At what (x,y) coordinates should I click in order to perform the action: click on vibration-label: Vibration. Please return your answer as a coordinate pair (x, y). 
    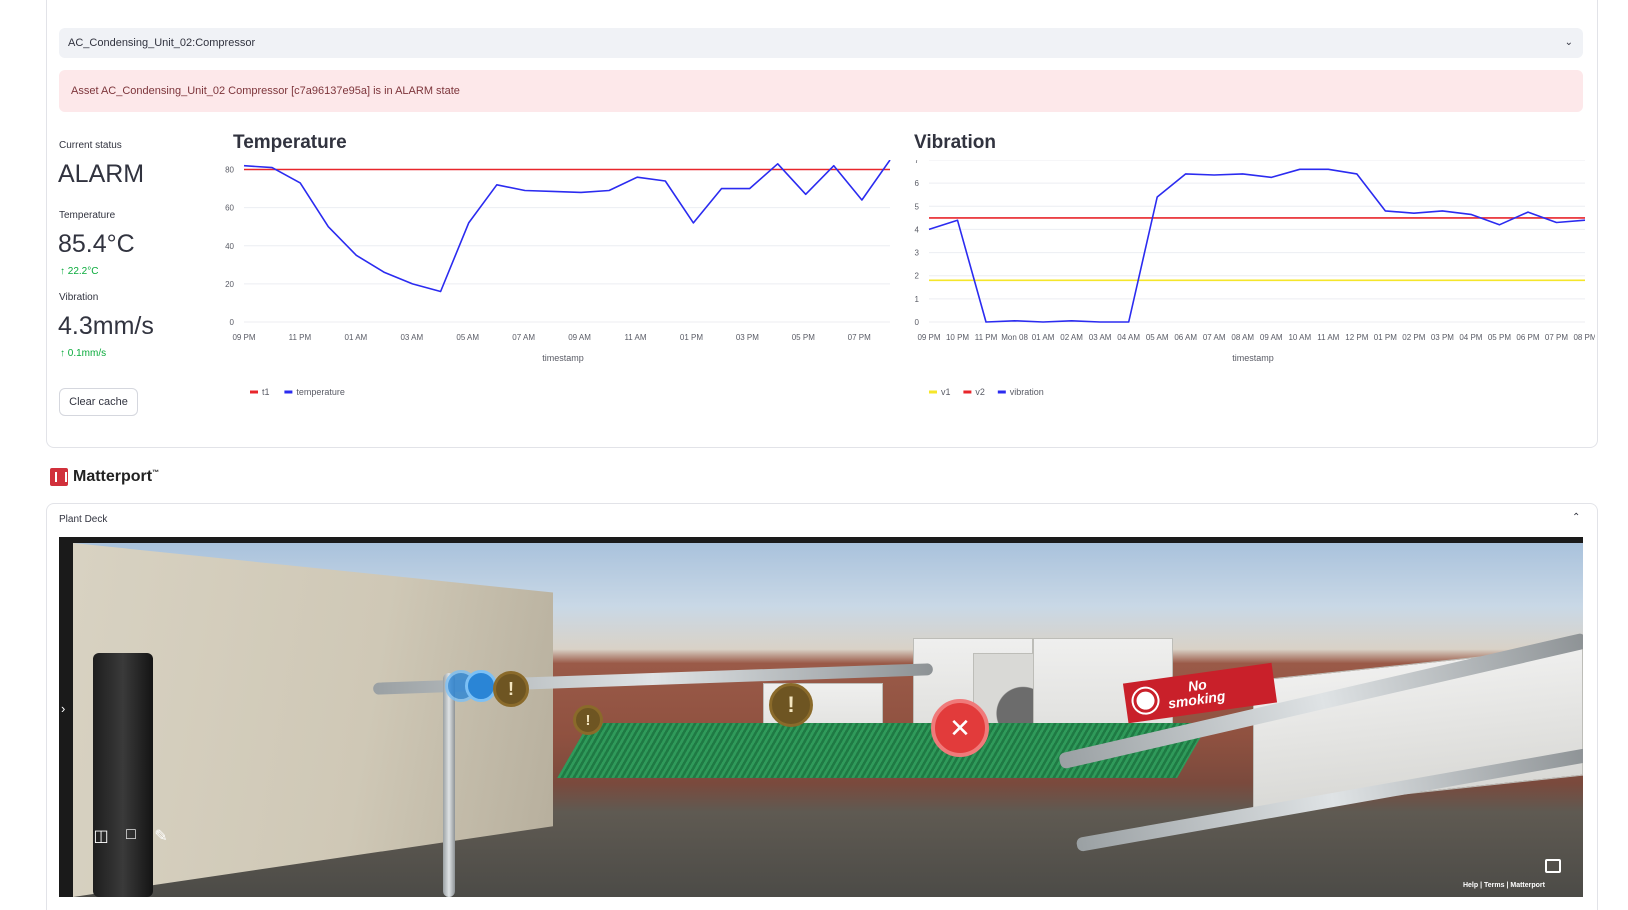
    Looking at the image, I should click on (79, 297).